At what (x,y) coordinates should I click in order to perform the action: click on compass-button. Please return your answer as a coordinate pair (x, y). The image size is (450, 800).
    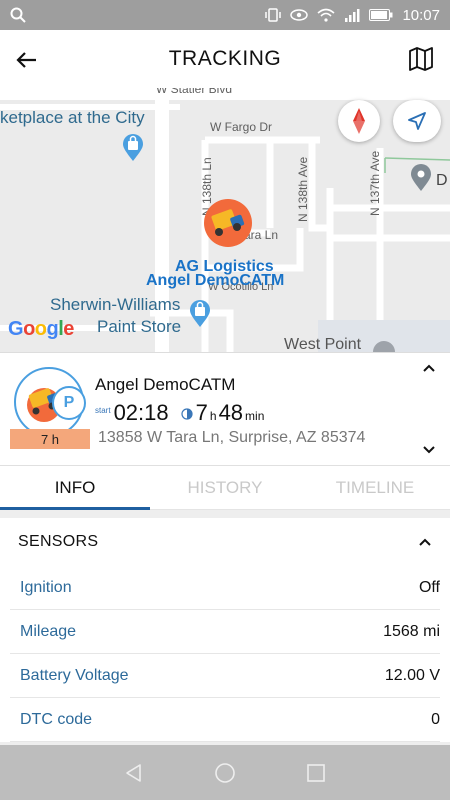
    Looking at the image, I should click on (359, 121).